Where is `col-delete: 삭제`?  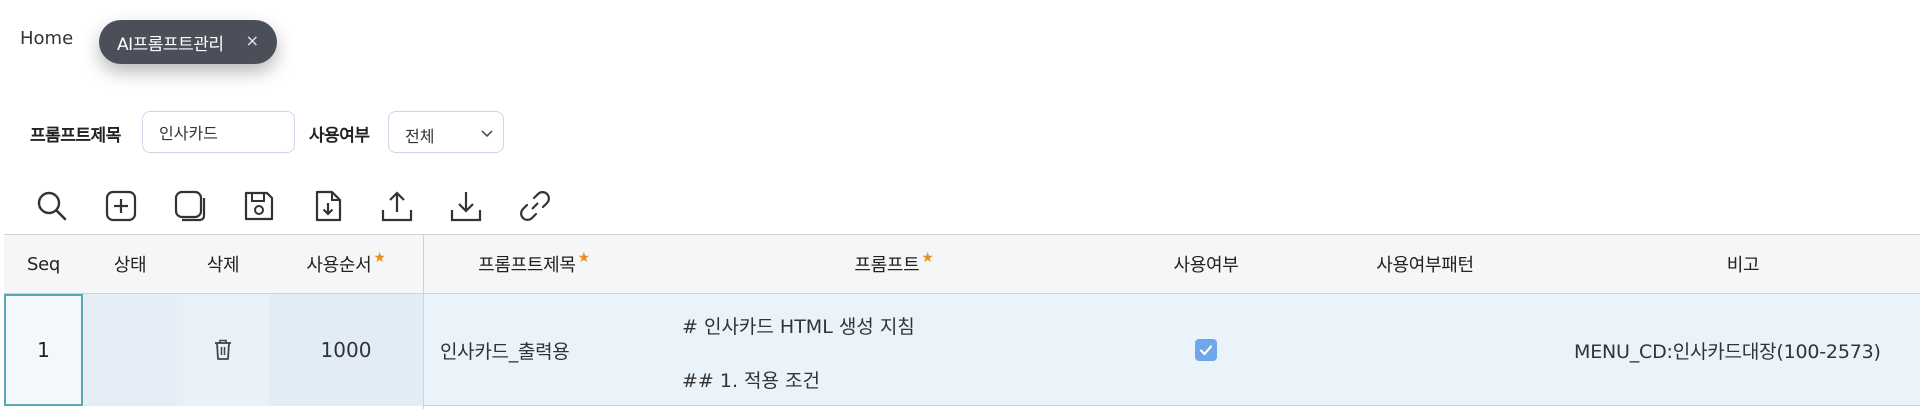 col-delete: 삭제 is located at coordinates (223, 264).